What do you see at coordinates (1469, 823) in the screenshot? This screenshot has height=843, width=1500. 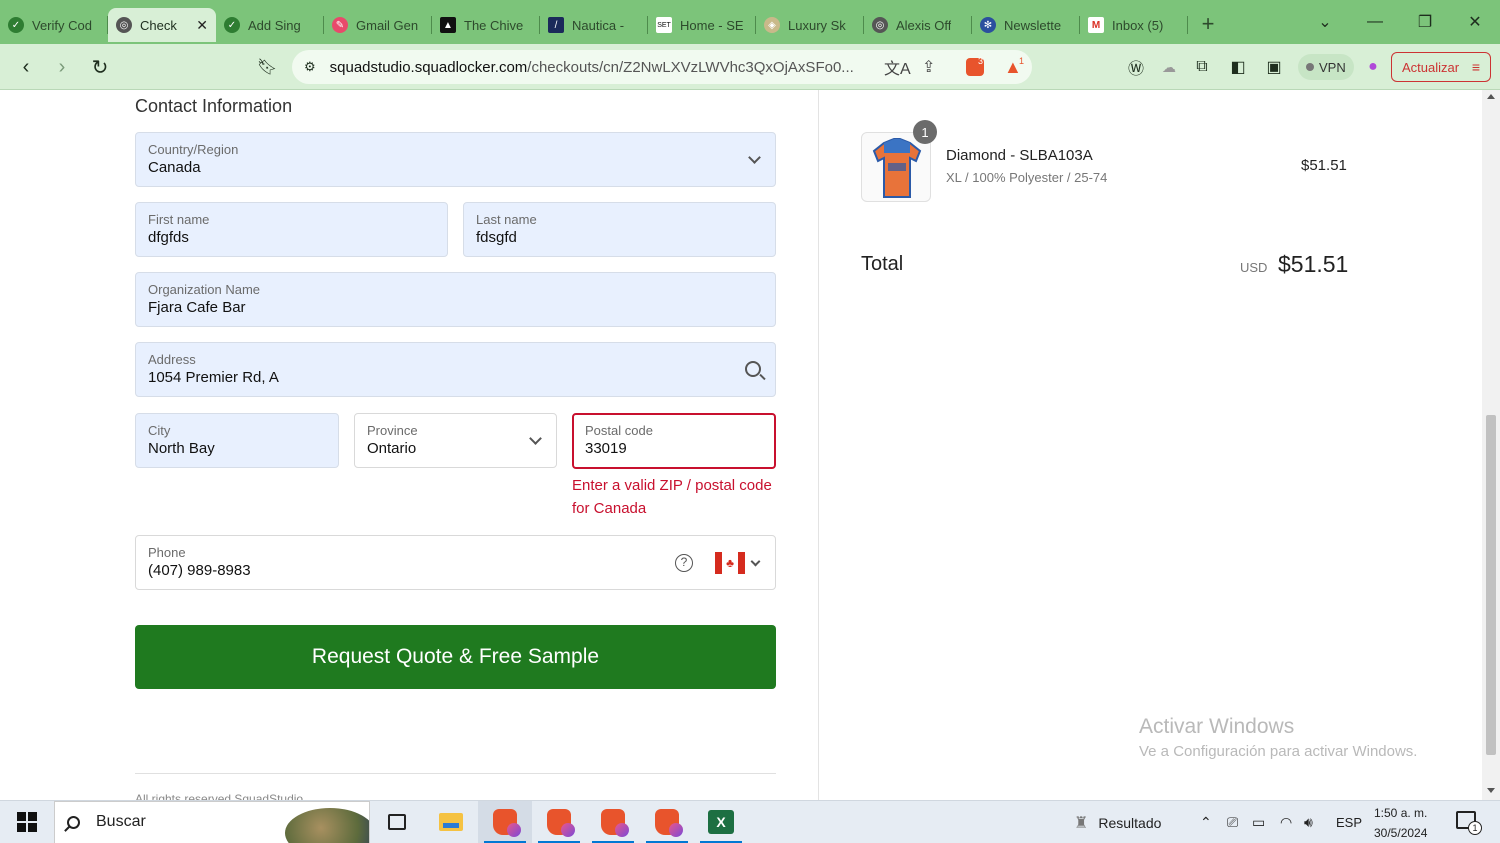 I see `notification-center-icon: 1` at bounding box center [1469, 823].